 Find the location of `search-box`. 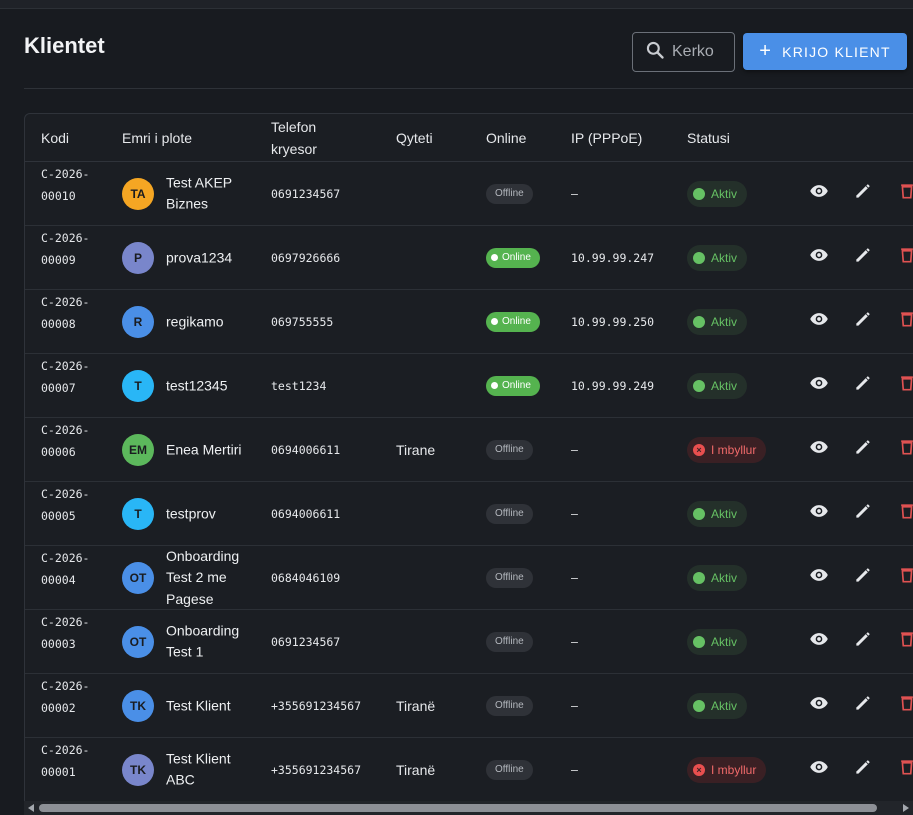

search-box is located at coordinates (683, 52).